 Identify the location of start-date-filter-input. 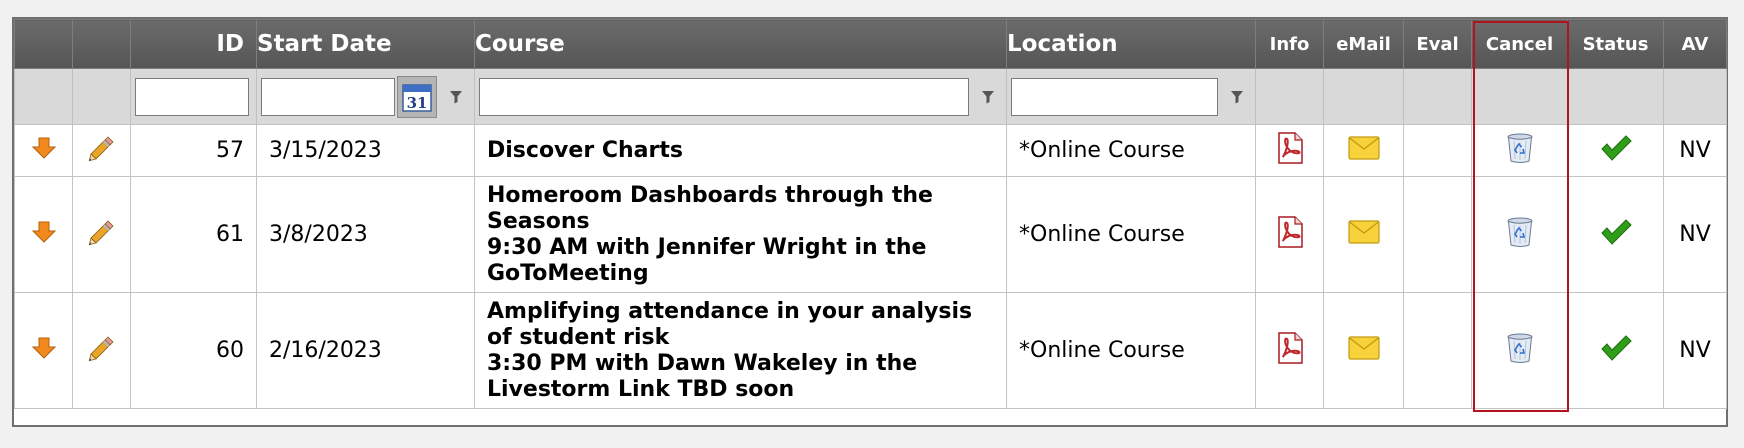
(328, 96).